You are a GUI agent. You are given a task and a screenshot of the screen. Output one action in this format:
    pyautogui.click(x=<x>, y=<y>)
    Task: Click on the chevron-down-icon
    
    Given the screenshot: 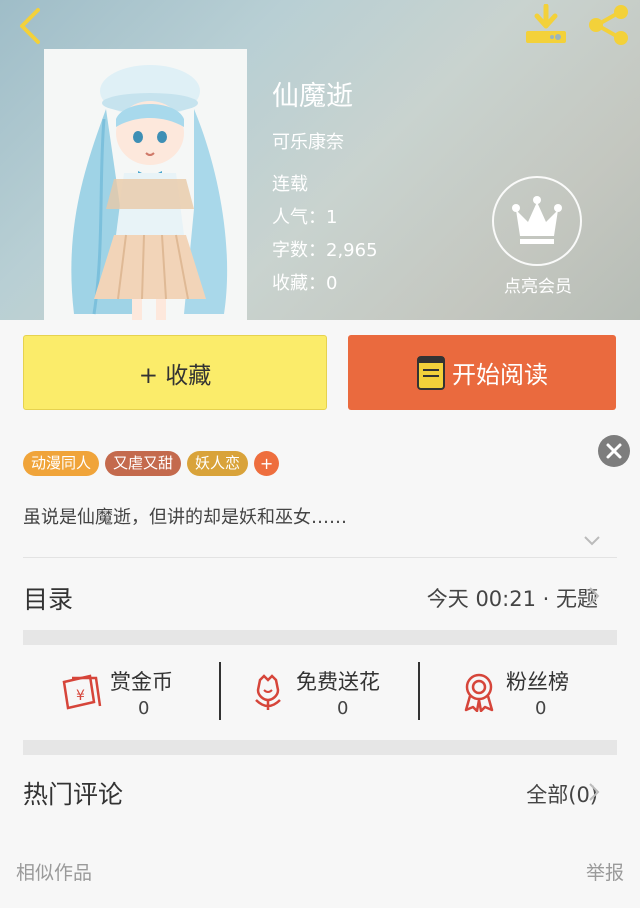 What is the action you would take?
    pyautogui.click(x=592, y=541)
    